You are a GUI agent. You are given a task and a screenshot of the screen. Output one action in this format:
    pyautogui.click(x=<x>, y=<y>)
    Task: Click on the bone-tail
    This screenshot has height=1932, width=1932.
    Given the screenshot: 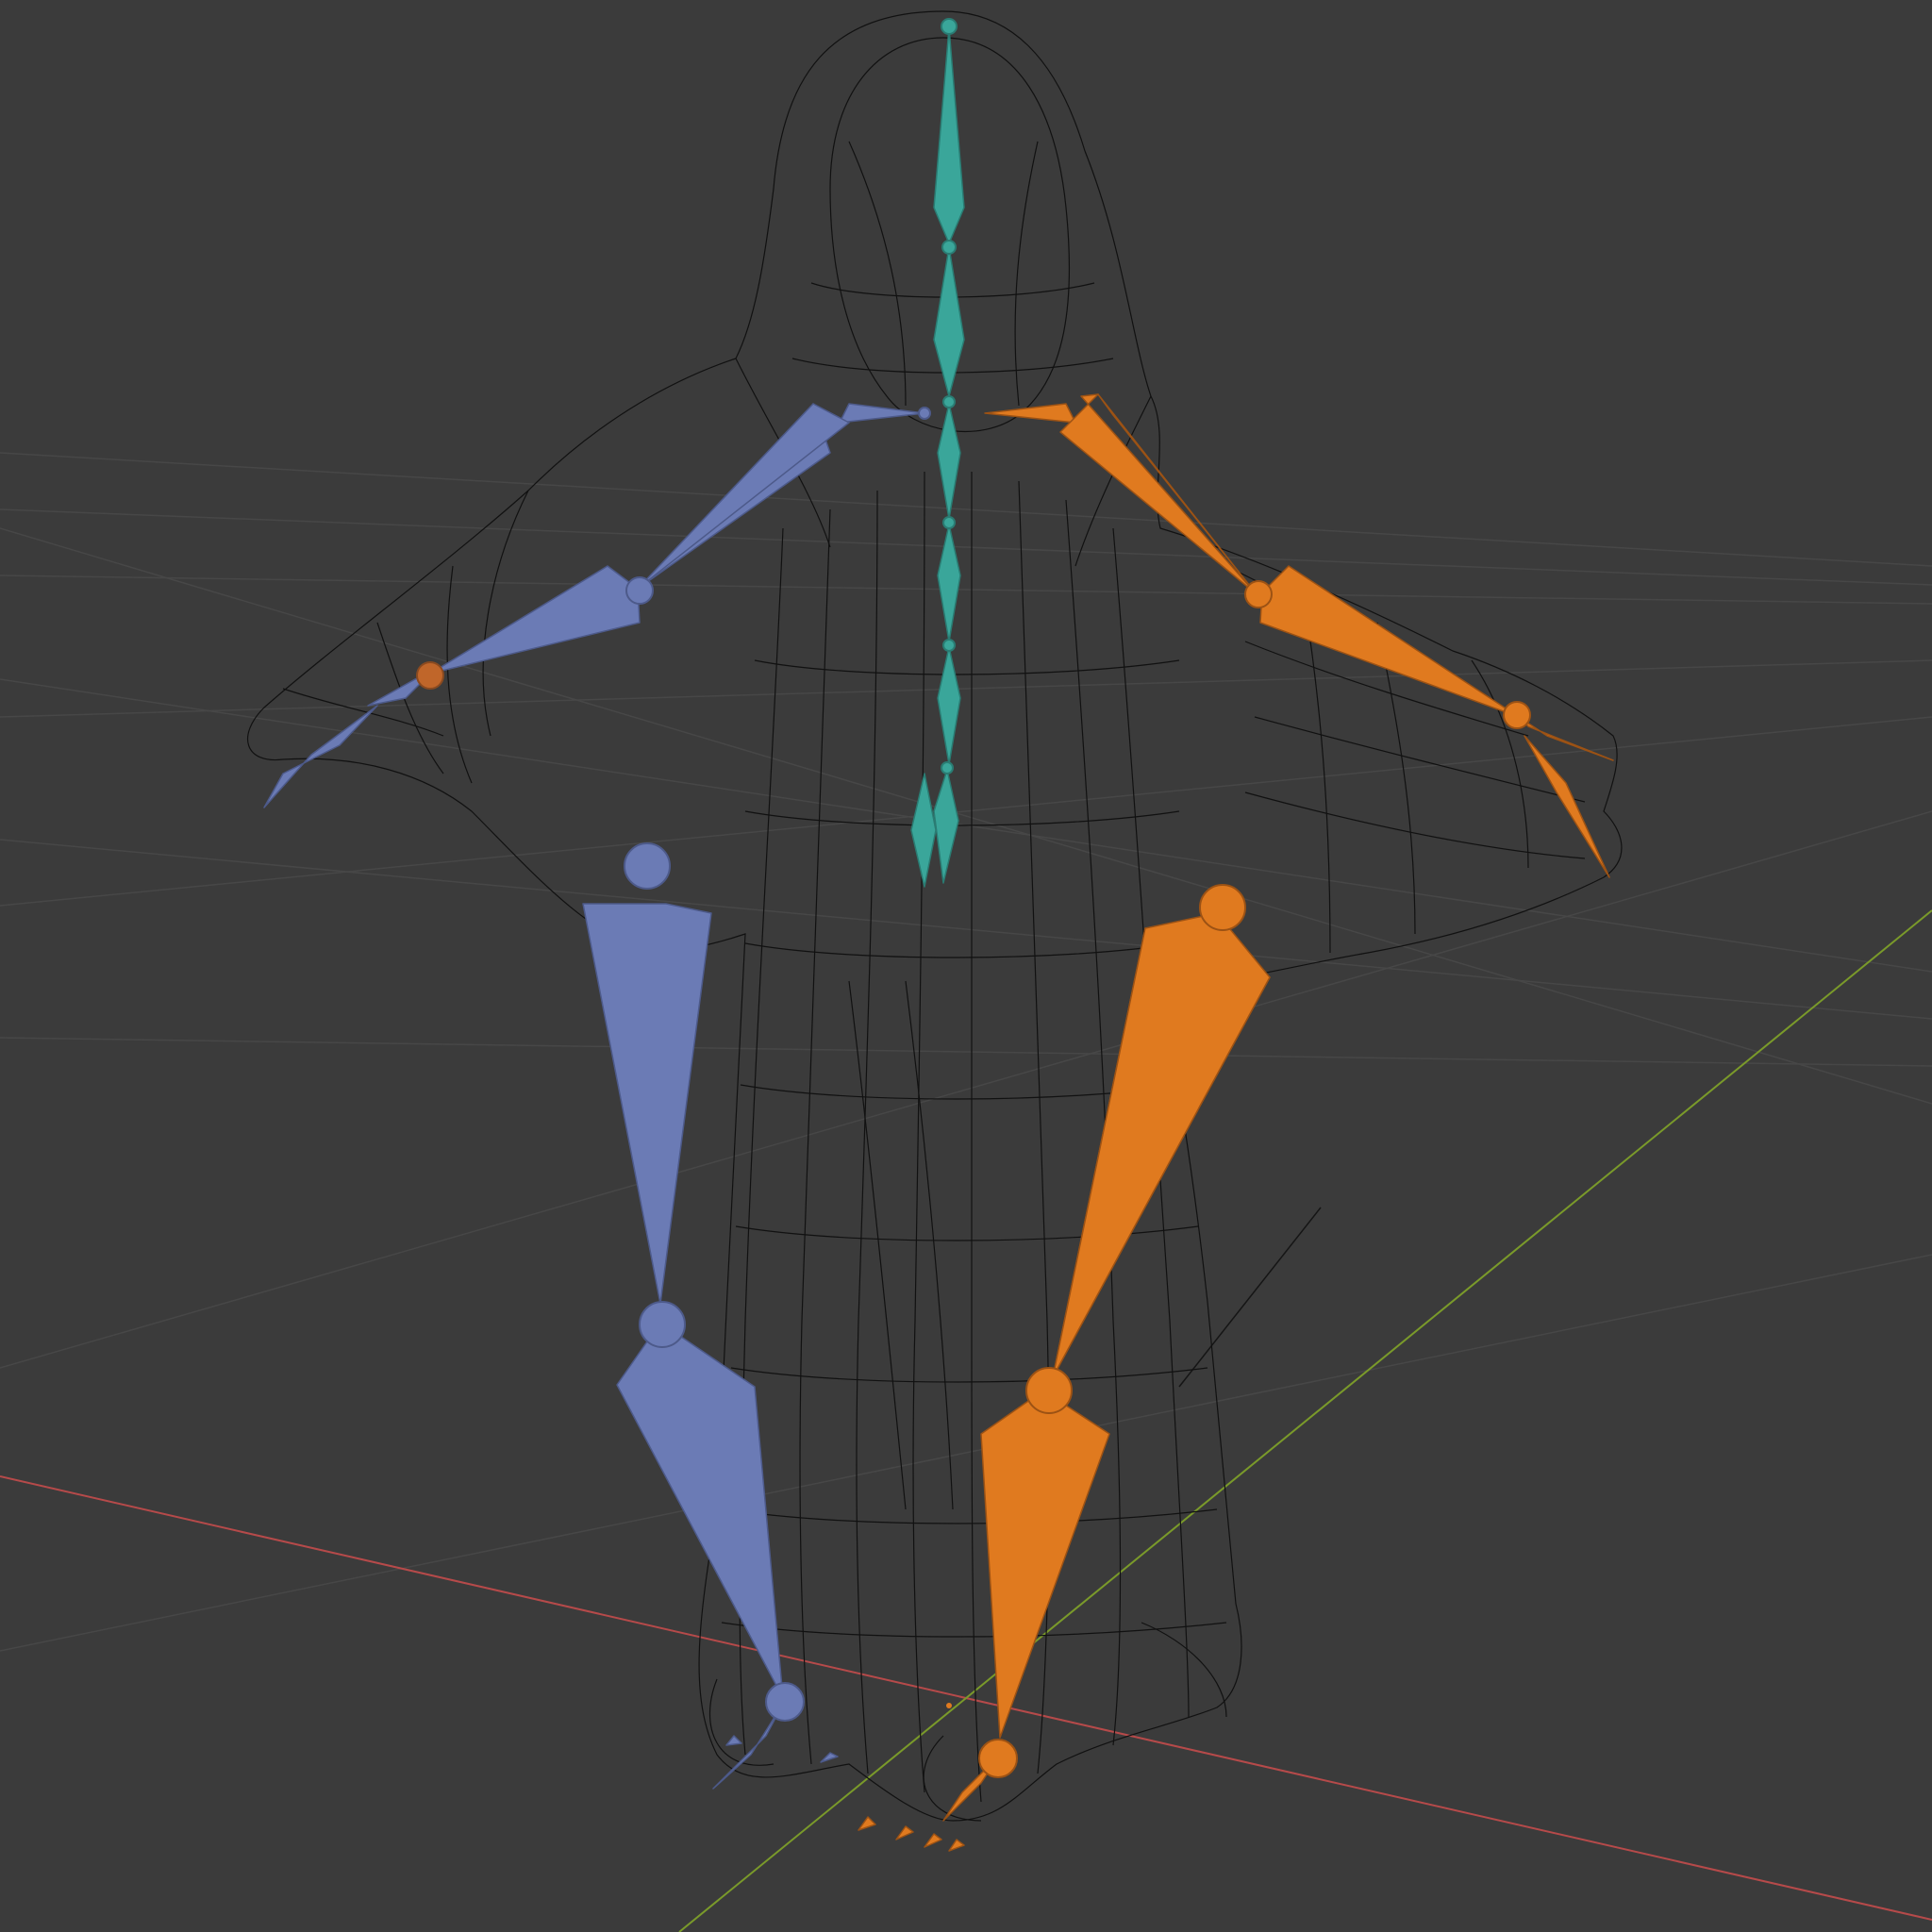 What is the action you would take?
    pyautogui.click(x=924, y=831)
    